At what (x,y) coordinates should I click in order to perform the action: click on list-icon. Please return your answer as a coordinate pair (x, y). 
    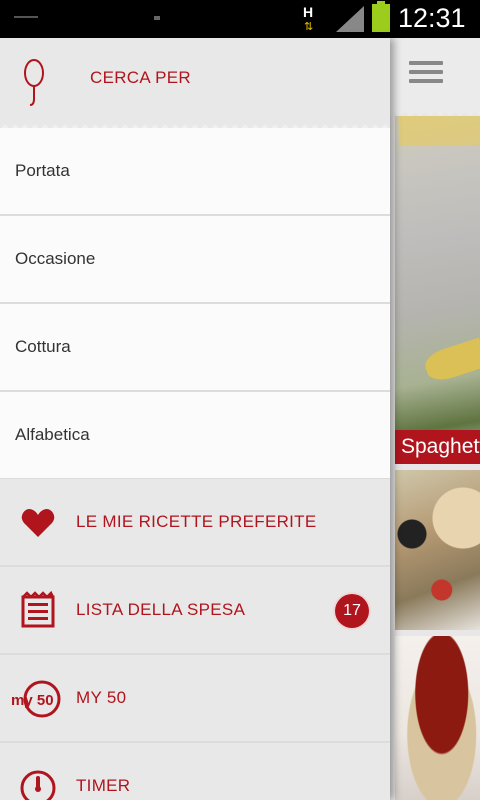
    Looking at the image, I should click on (38, 609).